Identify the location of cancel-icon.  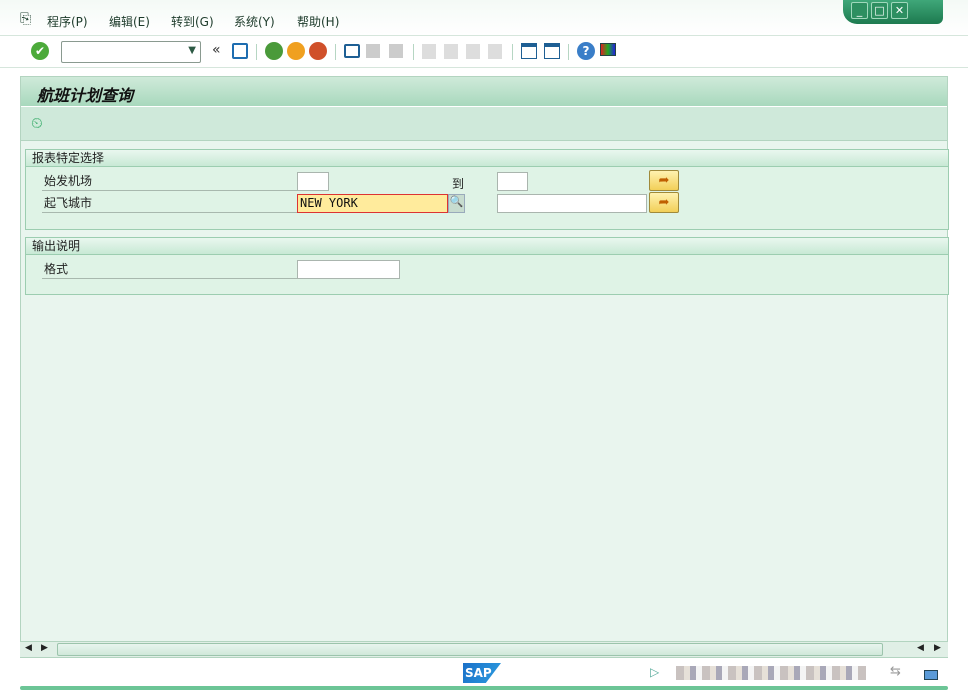
(318, 51).